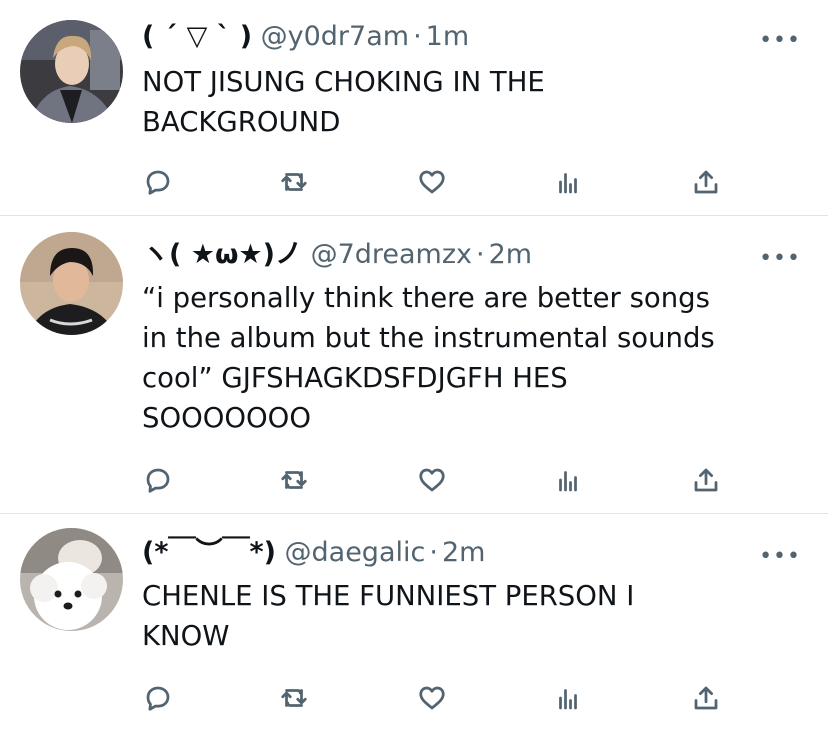  I want to click on user-handle: @7dreamzx, so click(391, 254).